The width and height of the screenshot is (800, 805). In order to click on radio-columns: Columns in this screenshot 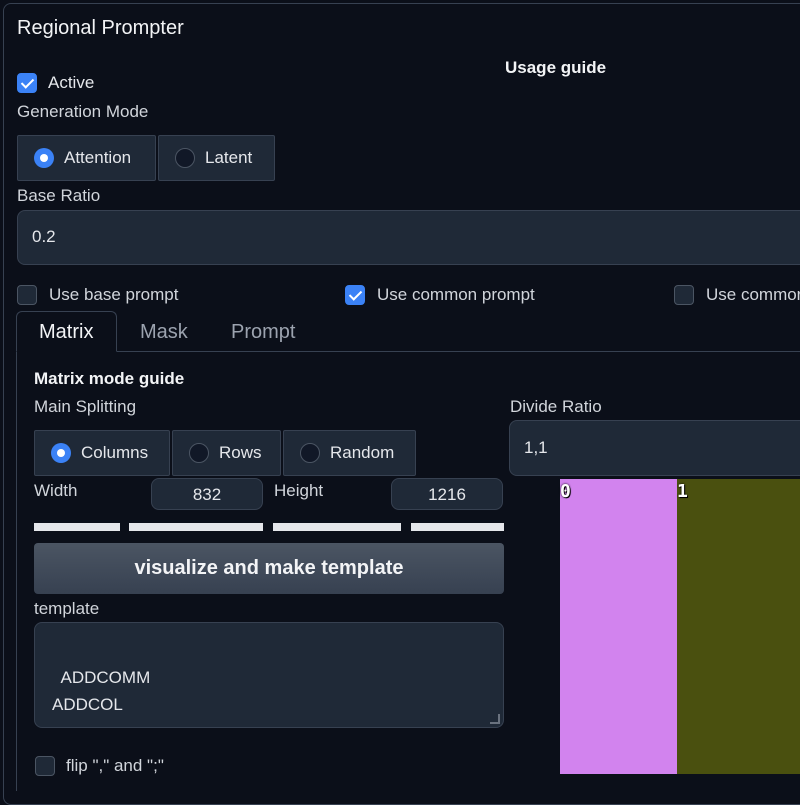, I will do `click(102, 453)`.